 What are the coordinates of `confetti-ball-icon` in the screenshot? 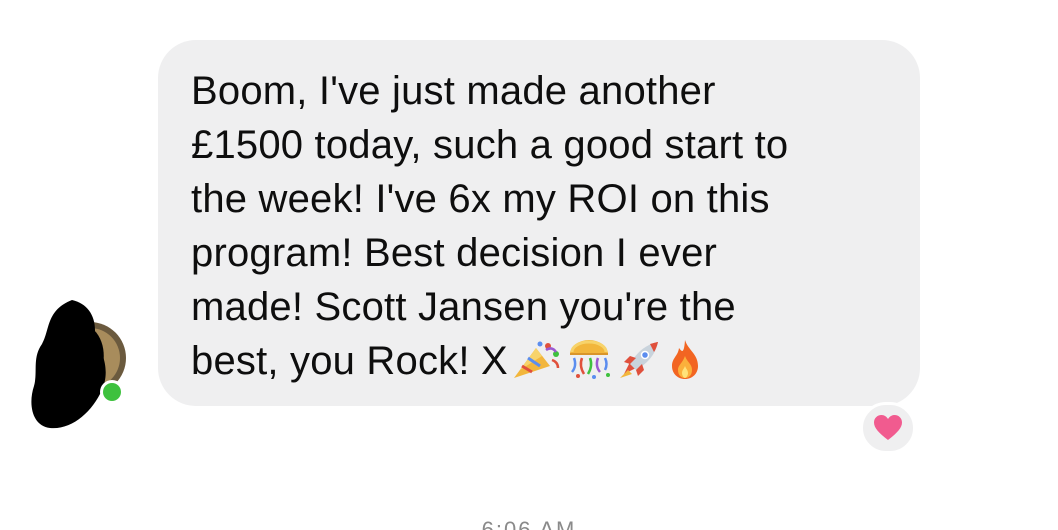 It's located at (589, 360).